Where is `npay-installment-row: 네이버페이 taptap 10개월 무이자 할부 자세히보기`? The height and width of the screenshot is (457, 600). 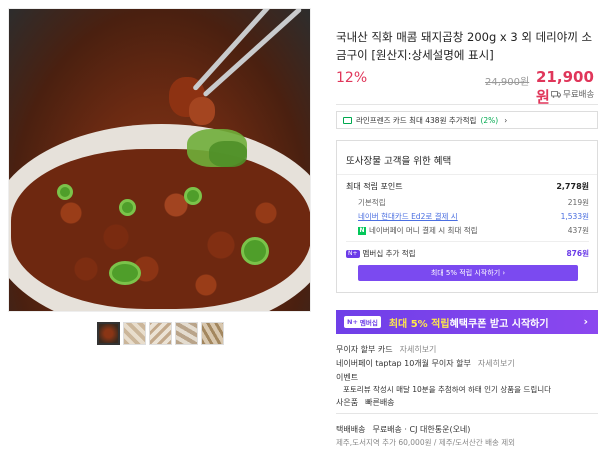 npay-installment-row: 네이버페이 taptap 10개월 무이자 할부 자세히보기 is located at coordinates (425, 363).